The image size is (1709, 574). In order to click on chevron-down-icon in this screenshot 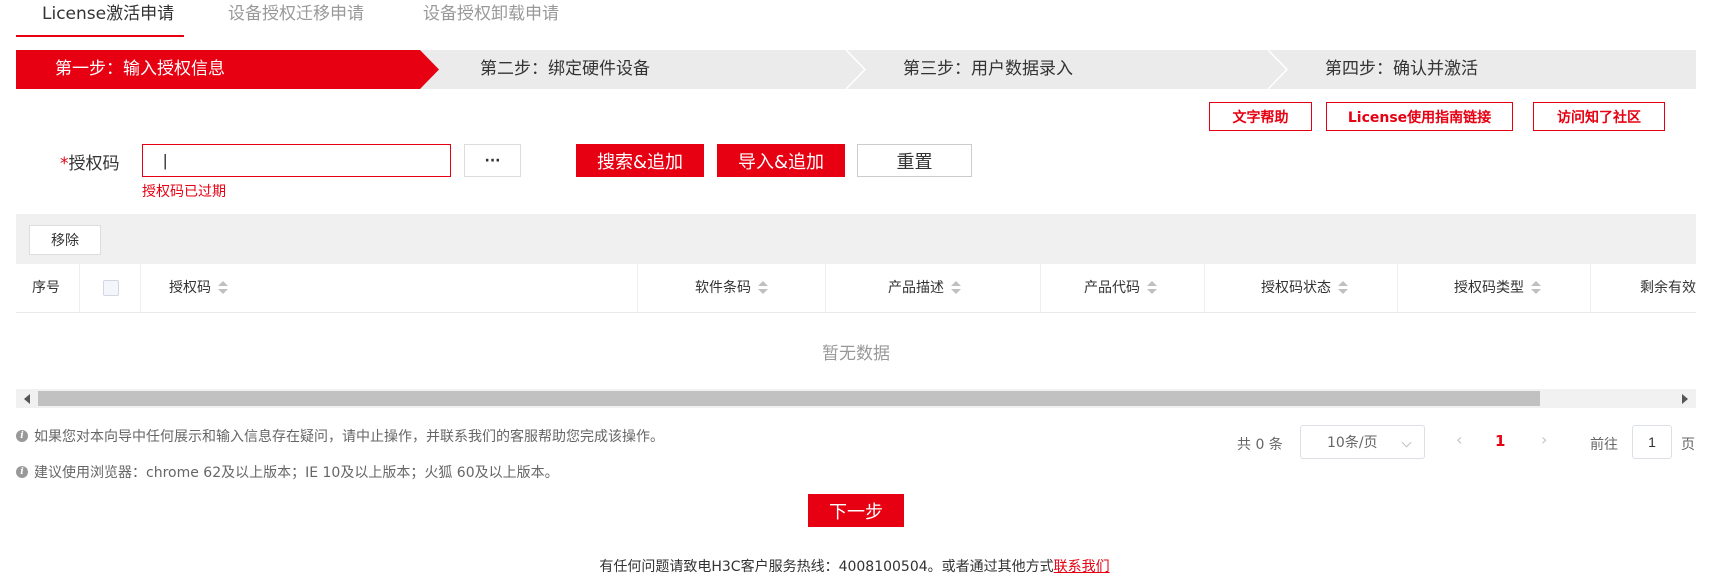, I will do `click(1406, 442)`.